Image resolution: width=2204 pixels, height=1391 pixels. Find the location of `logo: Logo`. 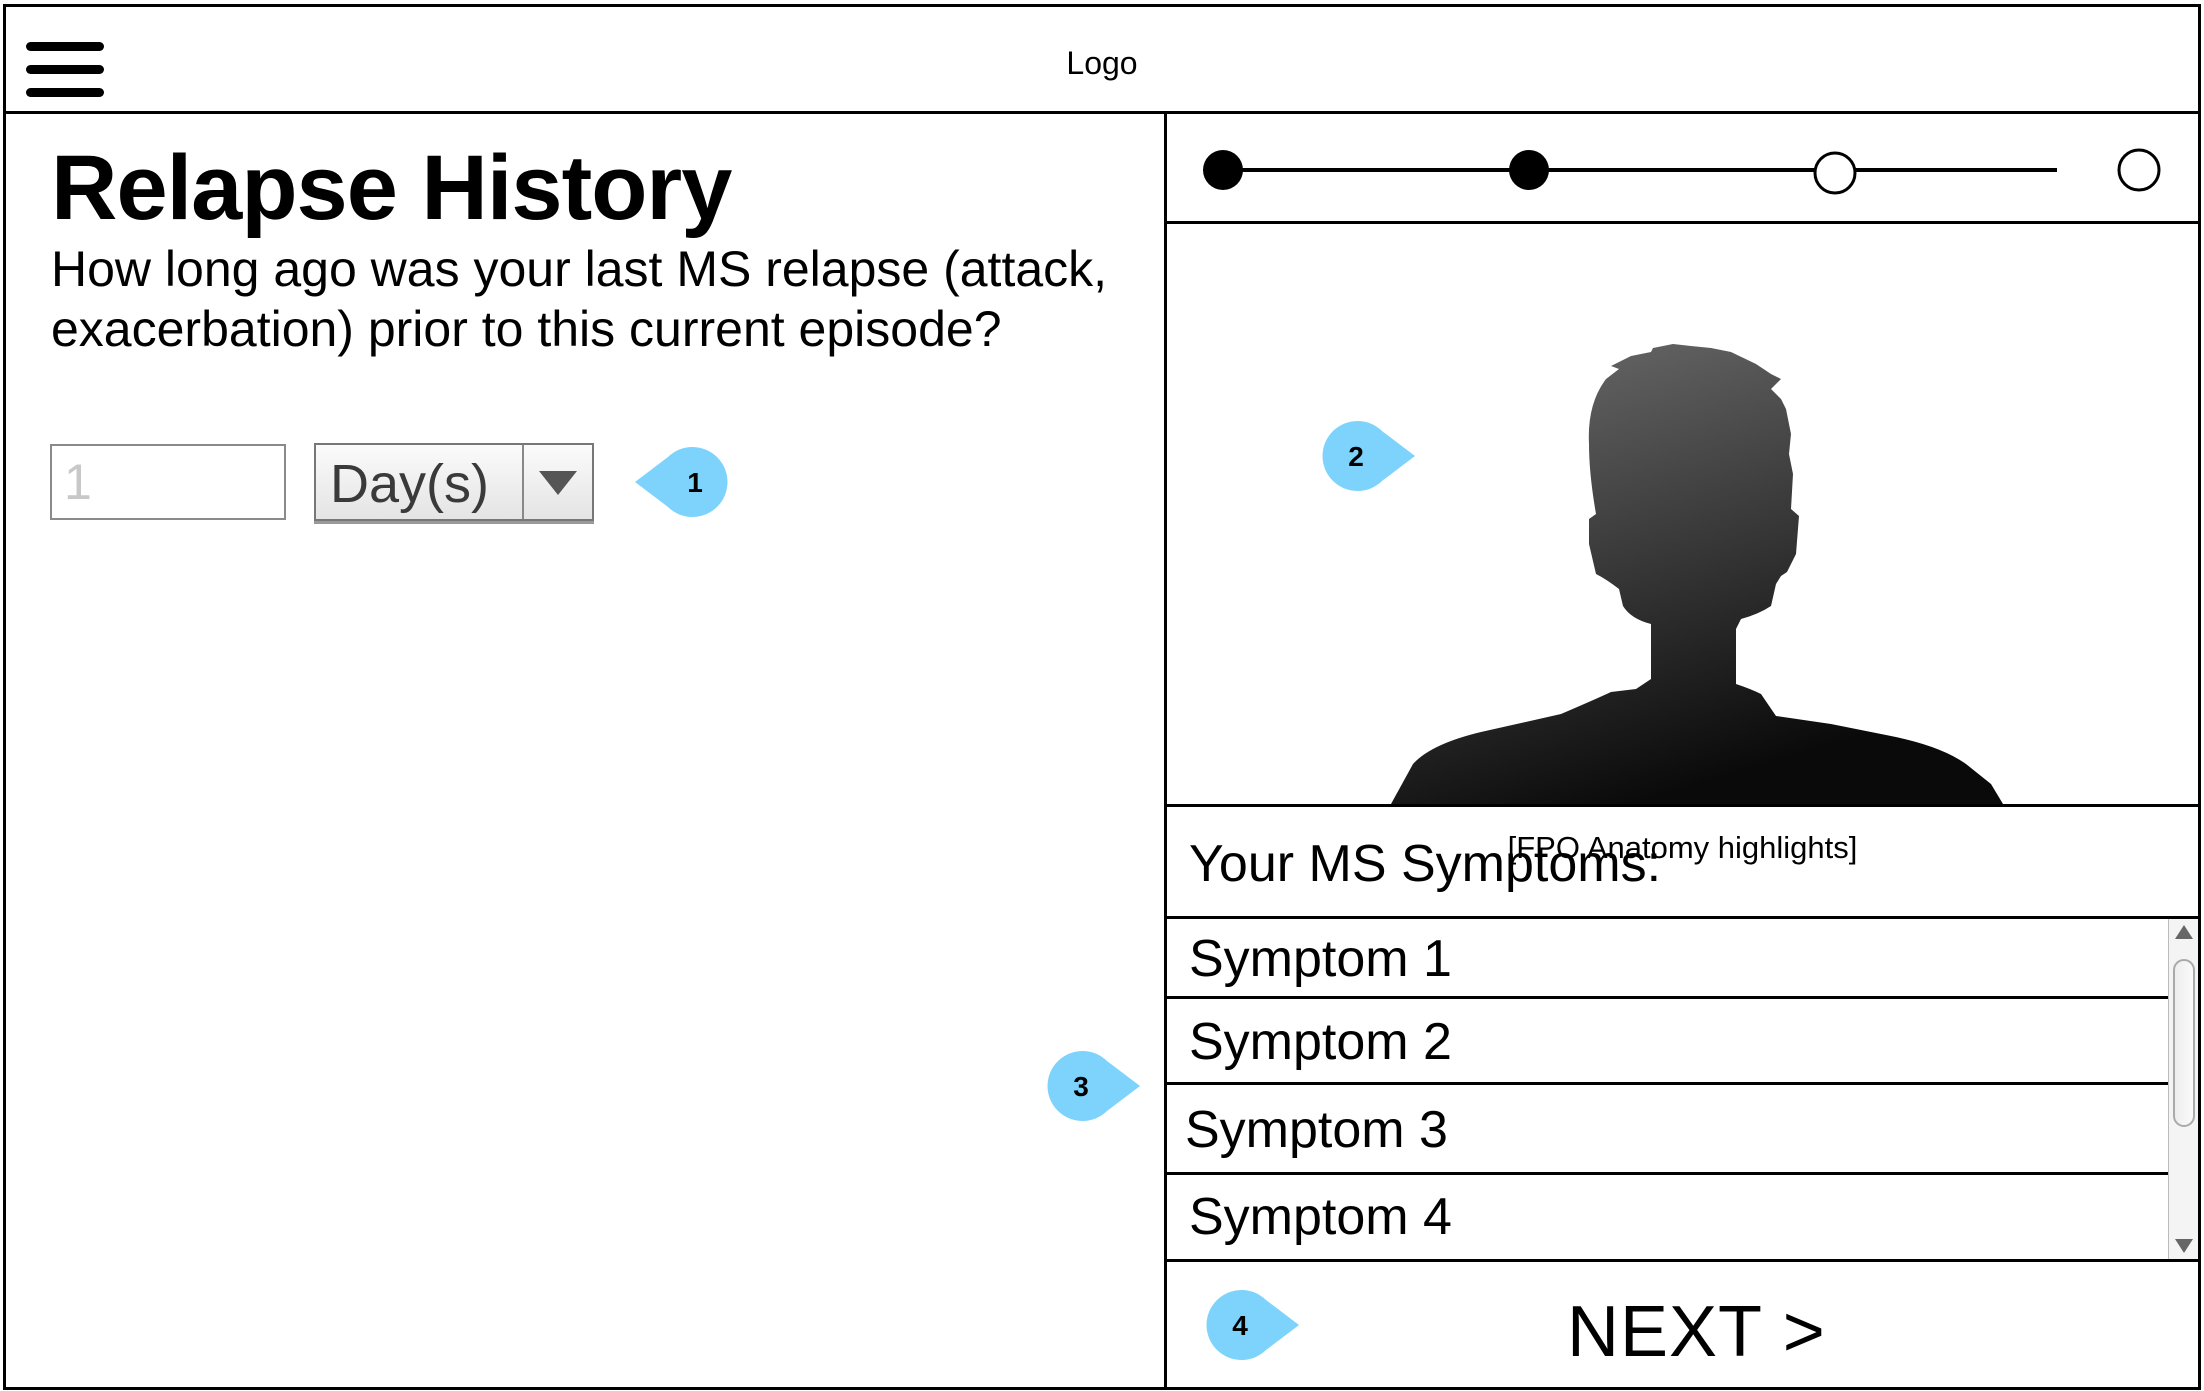

logo: Logo is located at coordinates (1102, 63).